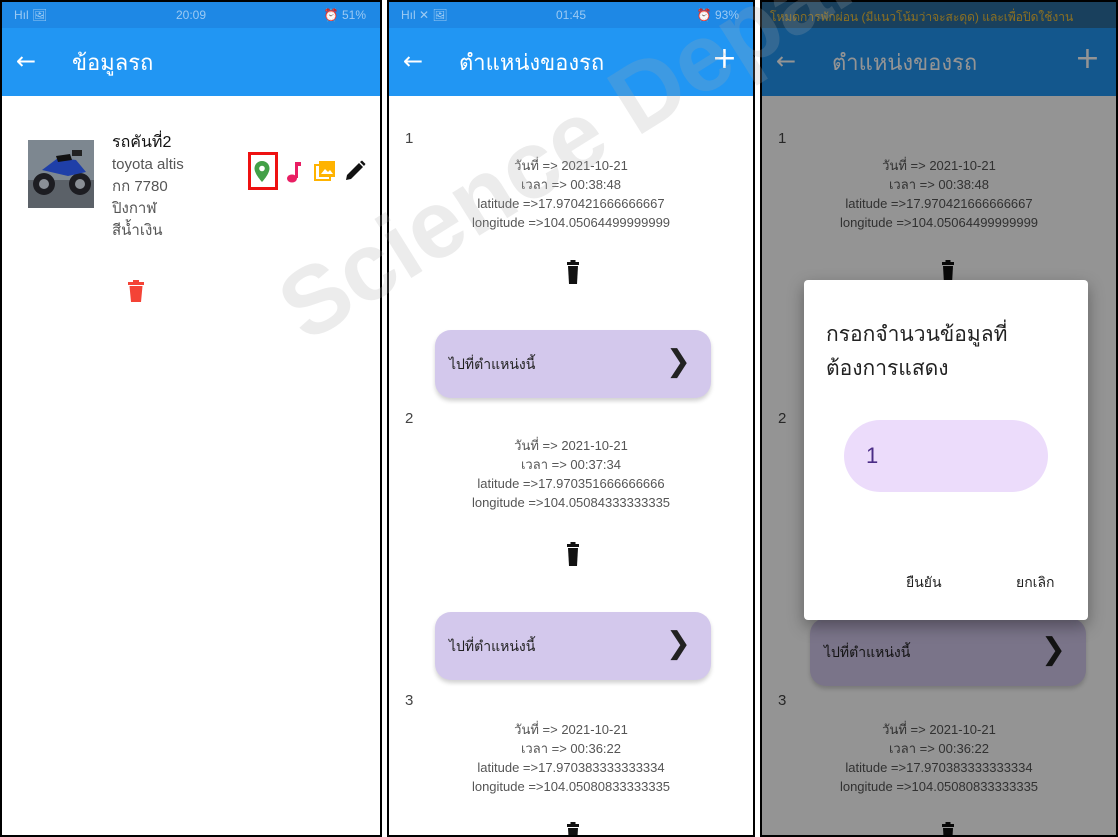 The image size is (1118, 837). I want to click on count-input, so click(946, 456).